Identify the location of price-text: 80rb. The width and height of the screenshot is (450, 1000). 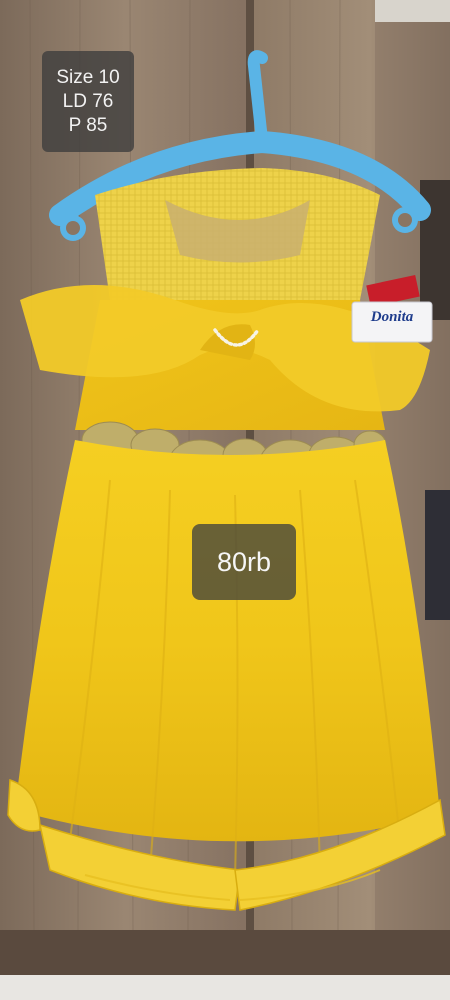
(244, 561).